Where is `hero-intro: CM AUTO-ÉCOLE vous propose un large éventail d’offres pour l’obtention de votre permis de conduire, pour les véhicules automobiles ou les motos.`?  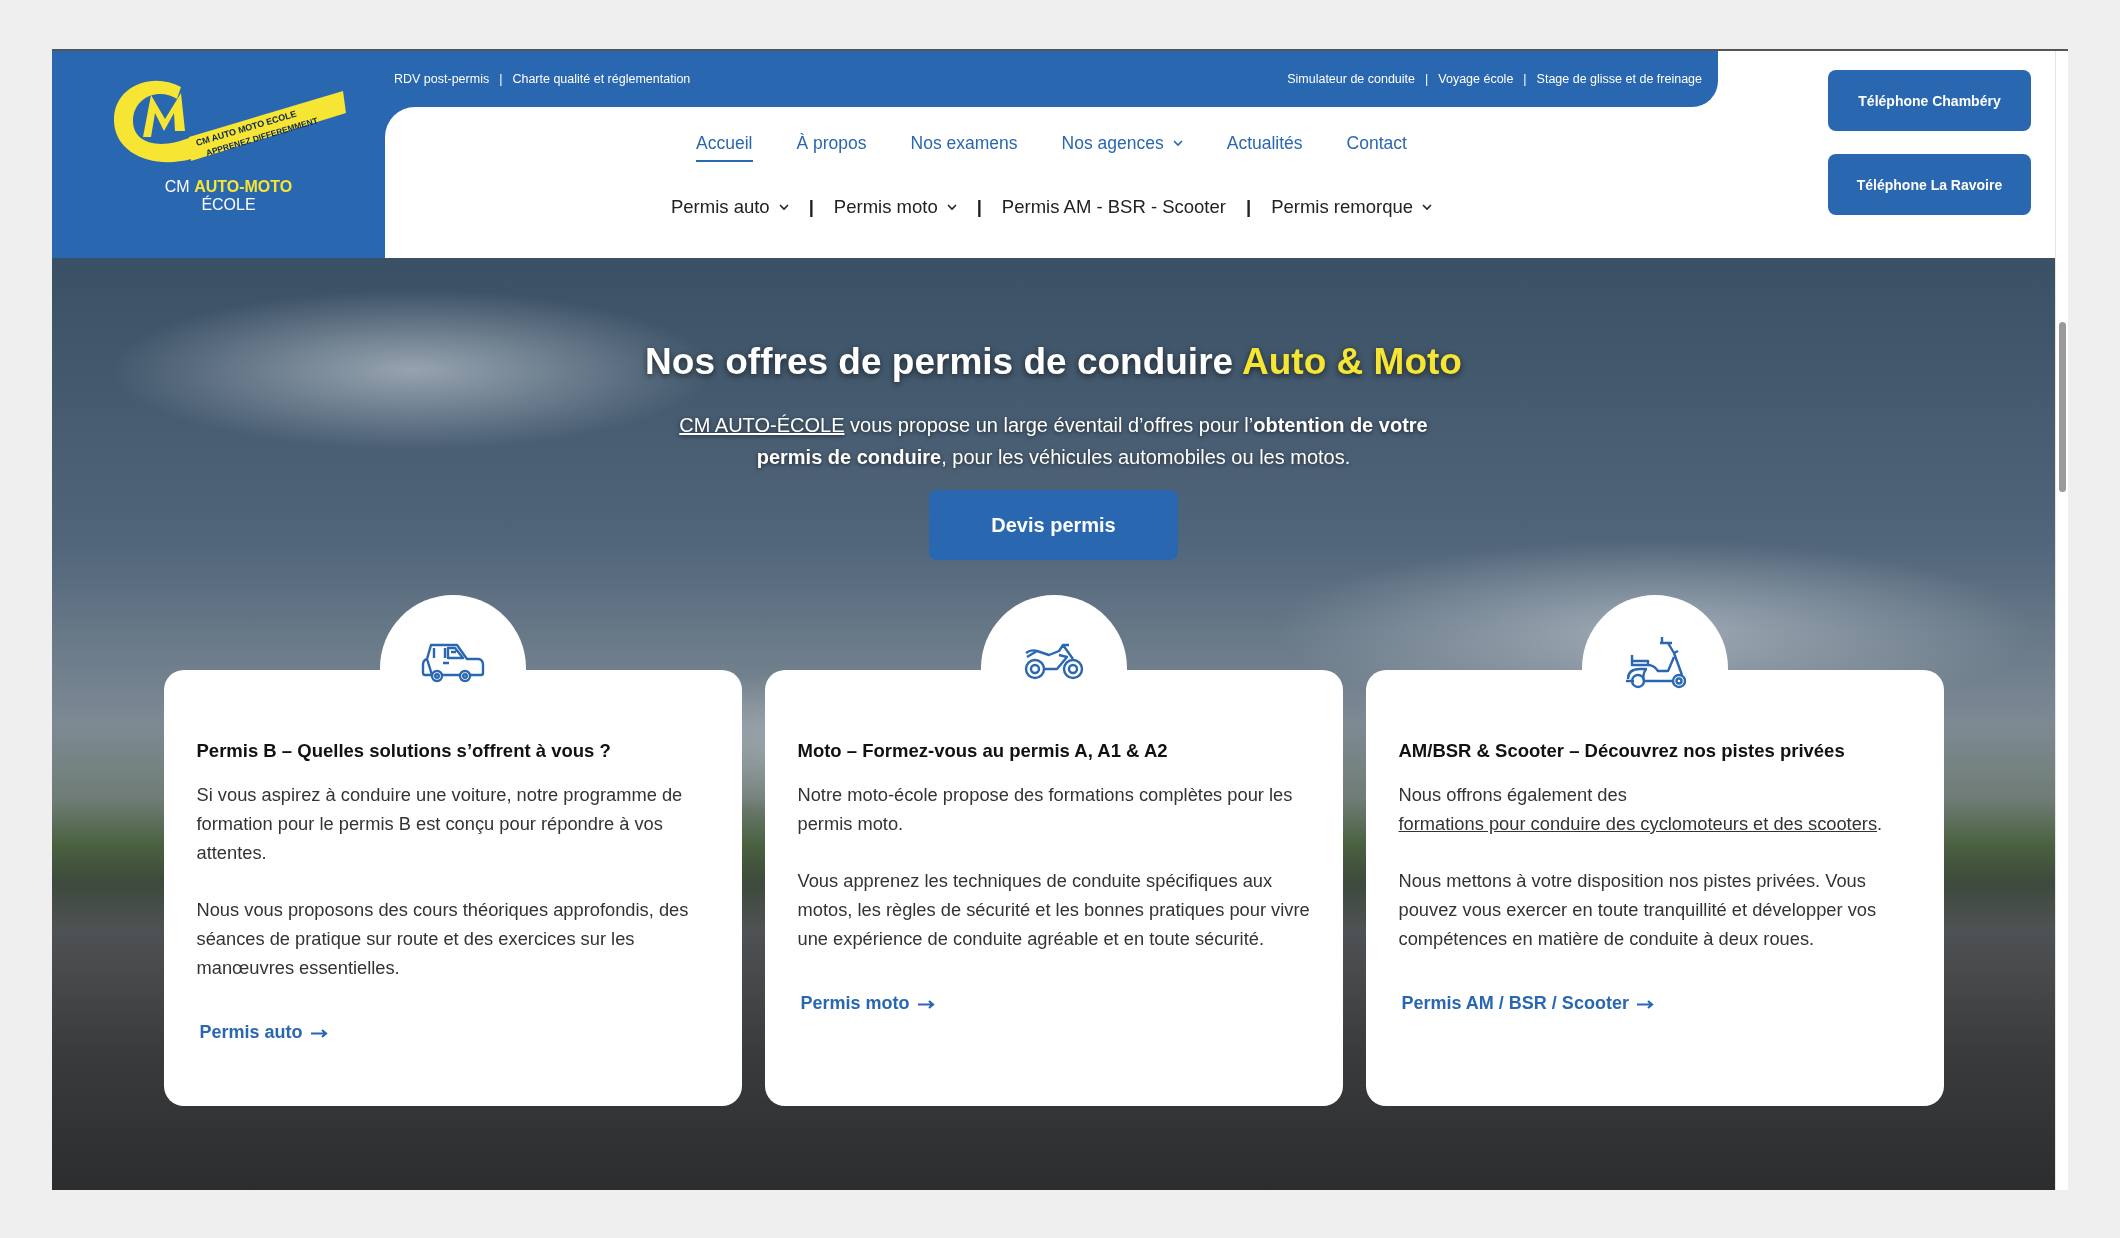
hero-intro: CM AUTO-ÉCOLE vous propose un large éventail d’offres pour l’obtention de votre permis de conduire, pour les véhicules automobiles ou les motos. is located at coordinates (1053, 441).